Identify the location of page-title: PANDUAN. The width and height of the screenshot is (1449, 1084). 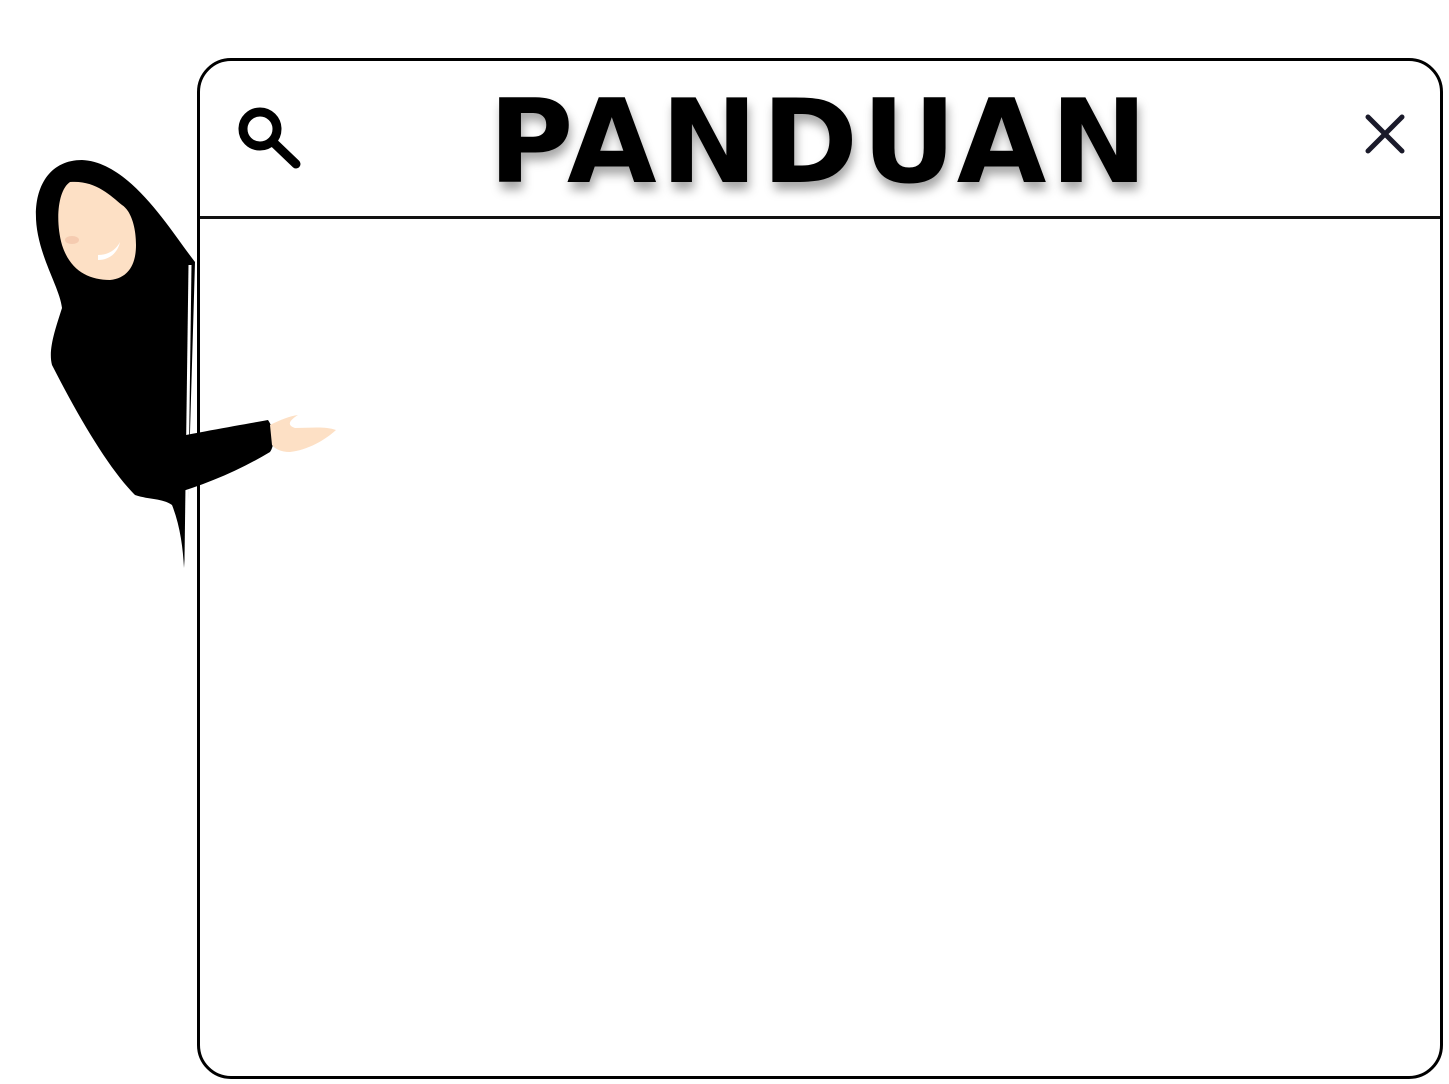
(820, 142).